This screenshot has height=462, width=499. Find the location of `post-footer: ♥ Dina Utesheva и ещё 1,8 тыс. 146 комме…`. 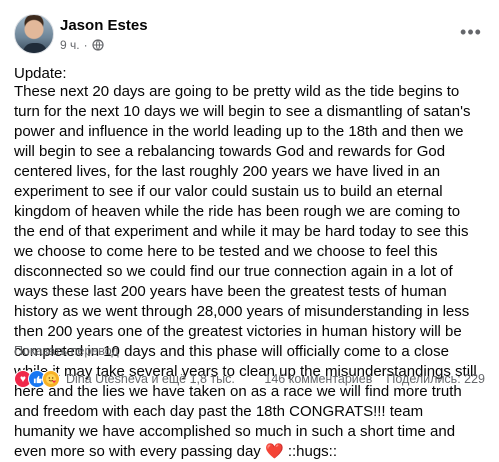

post-footer: ♥ Dina Utesheva и ещё 1,8 тыс. 146 комме… is located at coordinates (249, 379).